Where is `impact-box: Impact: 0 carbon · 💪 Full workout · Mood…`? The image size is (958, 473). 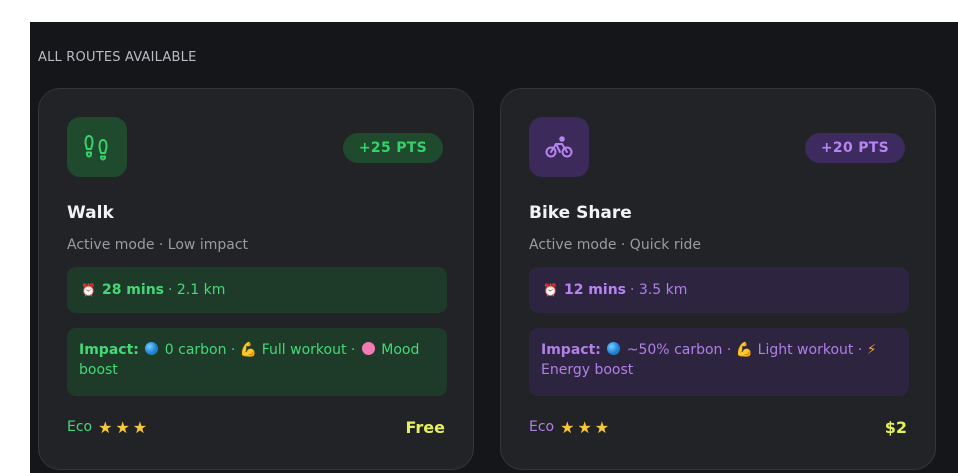
impact-box: Impact: 0 carbon · 💪 Full workout · Mood… is located at coordinates (257, 362).